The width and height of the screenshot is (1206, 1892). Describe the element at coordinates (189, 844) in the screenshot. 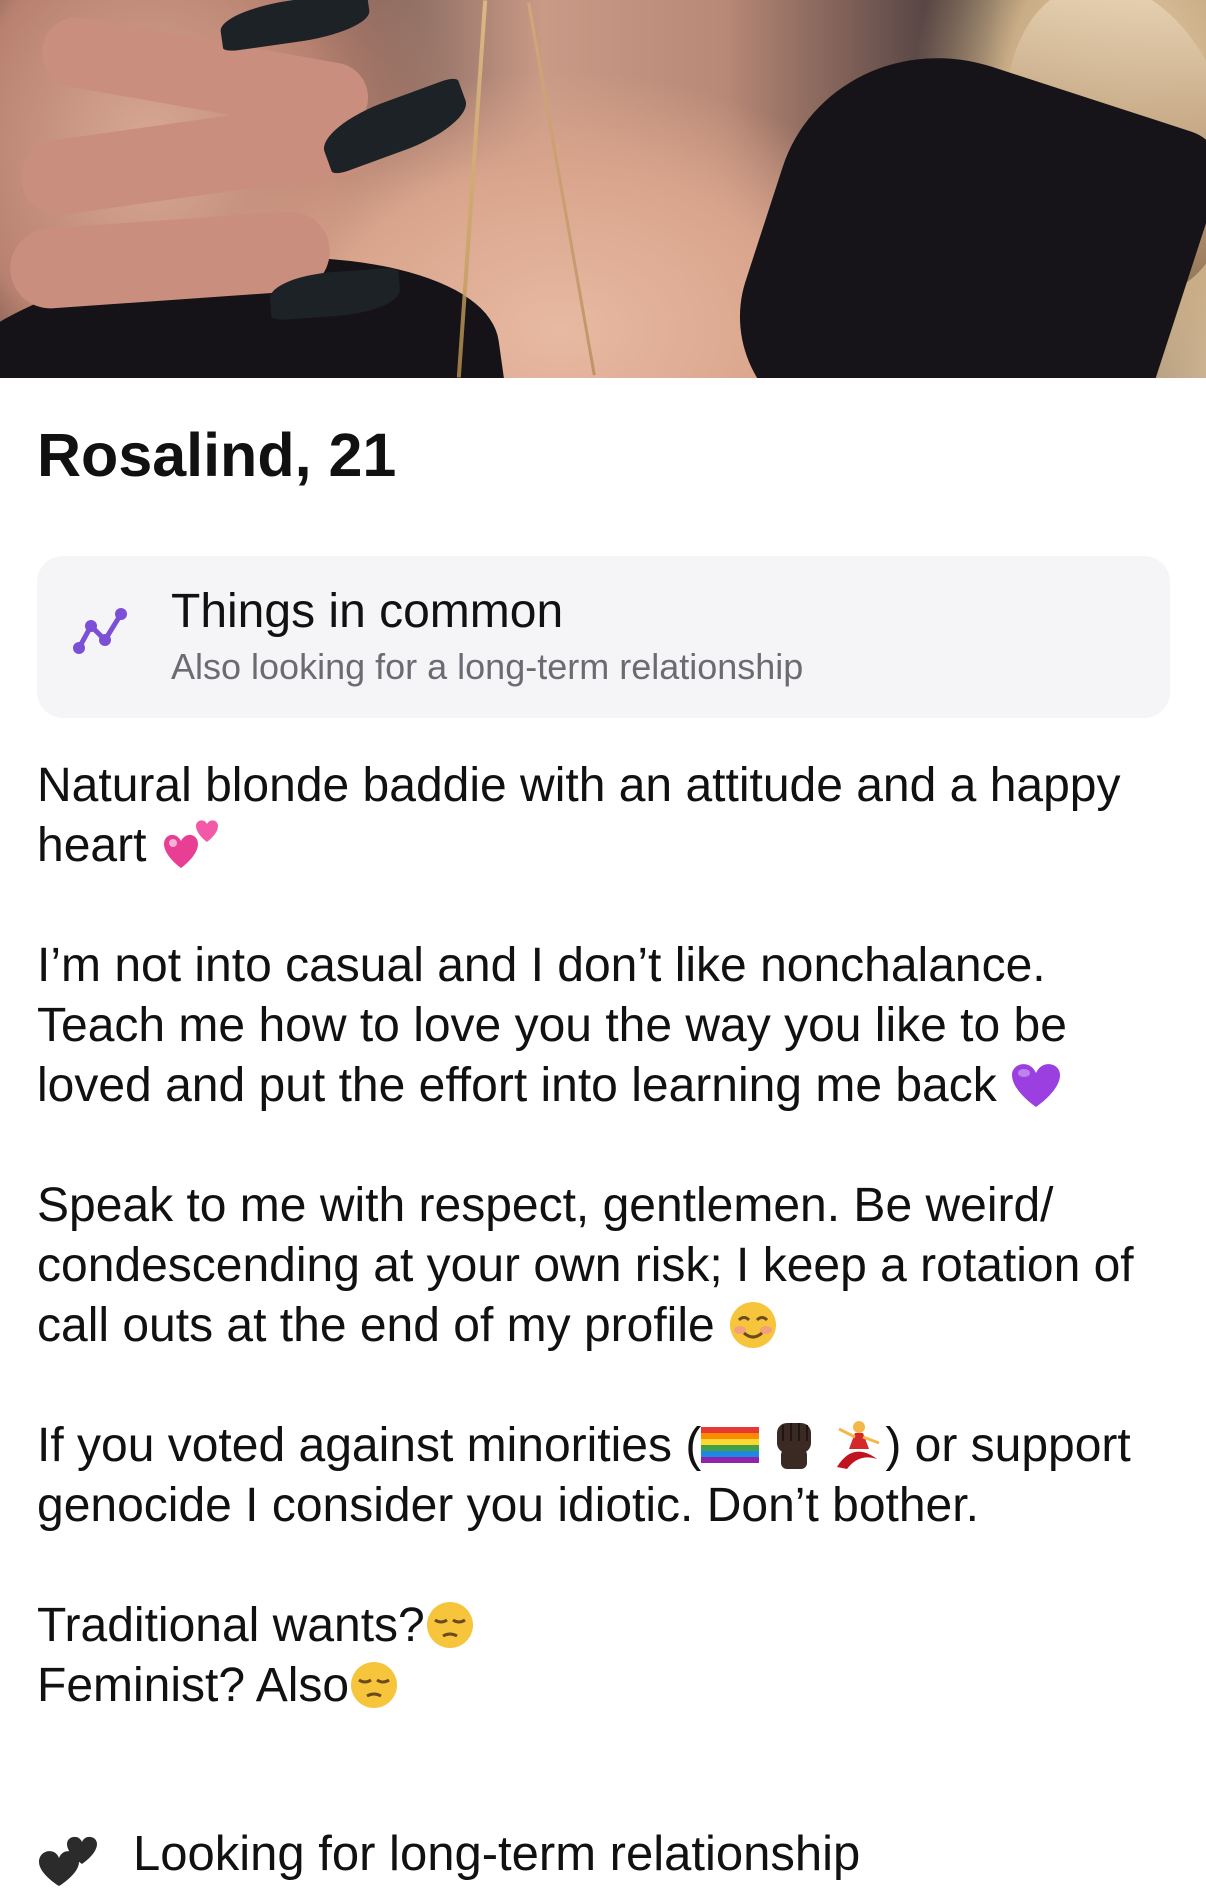

I see `two-hearts-emoji` at that location.